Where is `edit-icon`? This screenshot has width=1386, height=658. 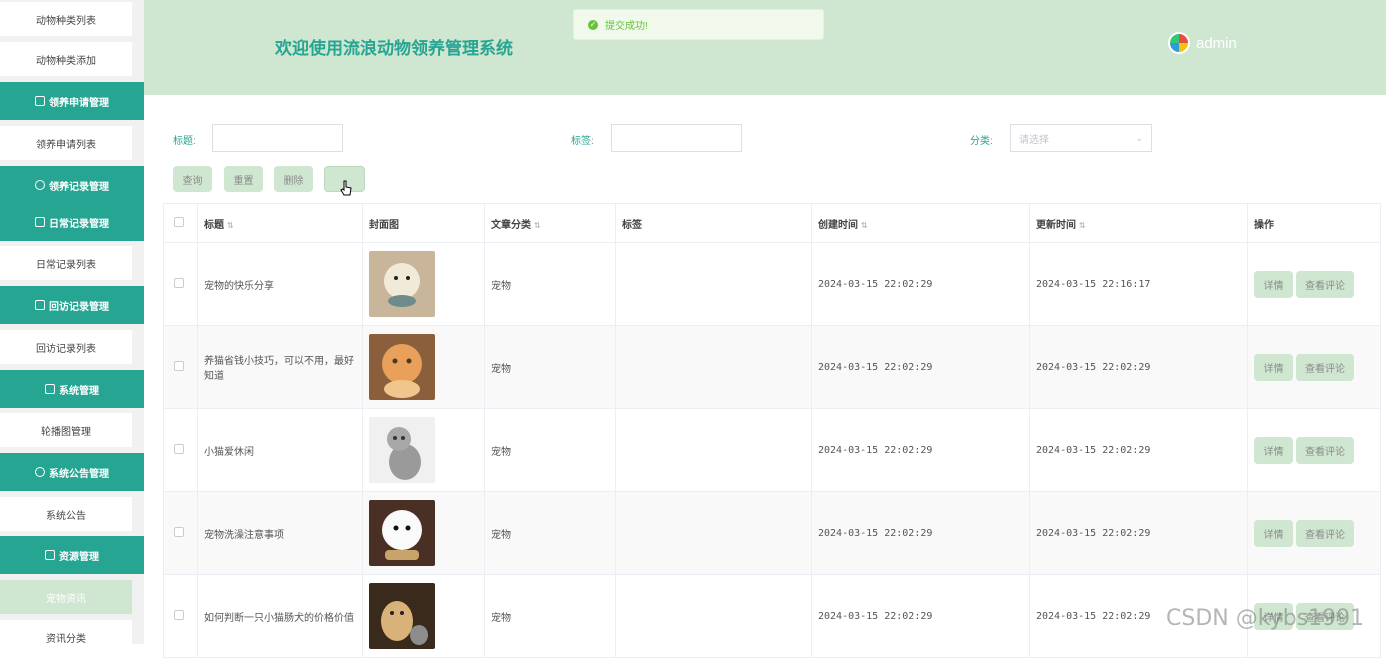 edit-icon is located at coordinates (40, 101).